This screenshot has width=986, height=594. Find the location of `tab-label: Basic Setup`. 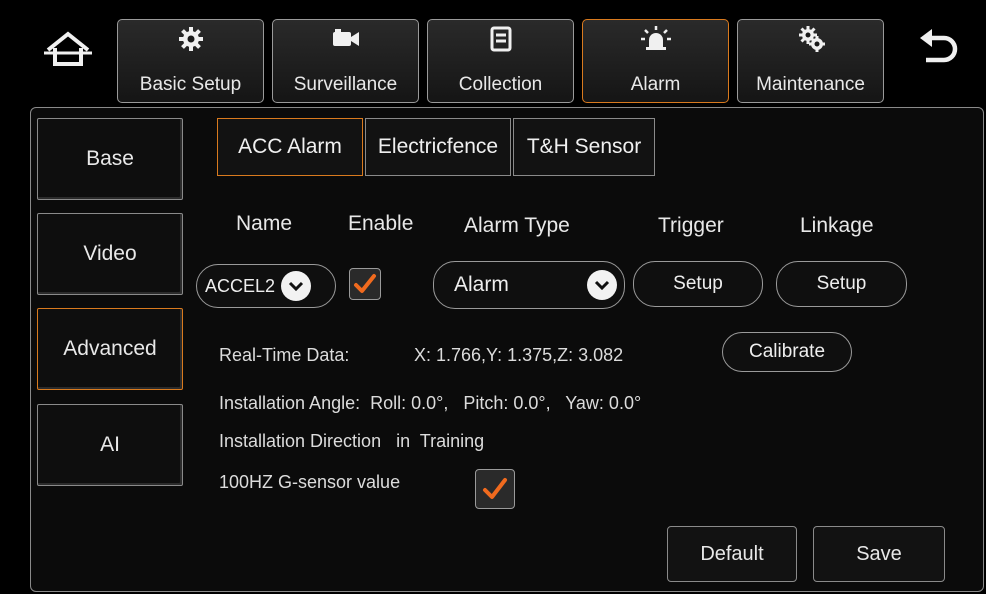

tab-label: Basic Setup is located at coordinates (190, 84).